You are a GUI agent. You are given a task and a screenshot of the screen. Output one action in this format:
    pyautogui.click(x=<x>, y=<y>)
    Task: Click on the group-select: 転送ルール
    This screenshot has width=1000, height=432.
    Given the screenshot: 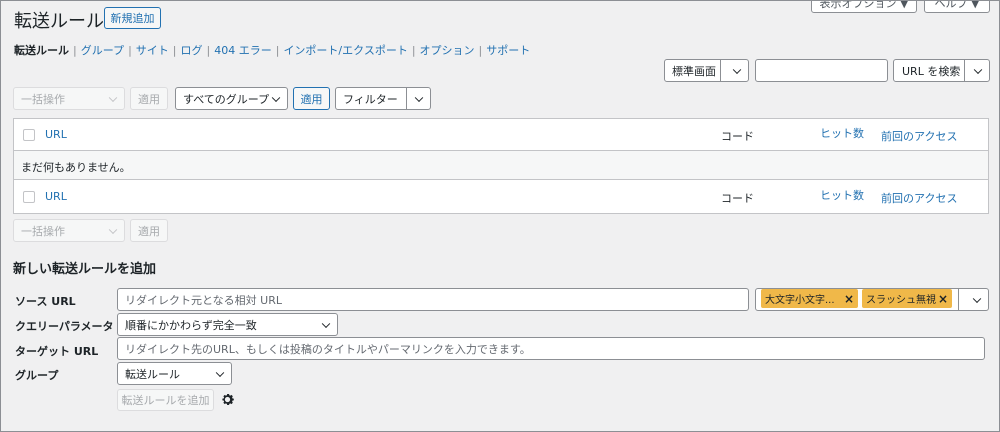 What is the action you would take?
    pyautogui.click(x=174, y=373)
    